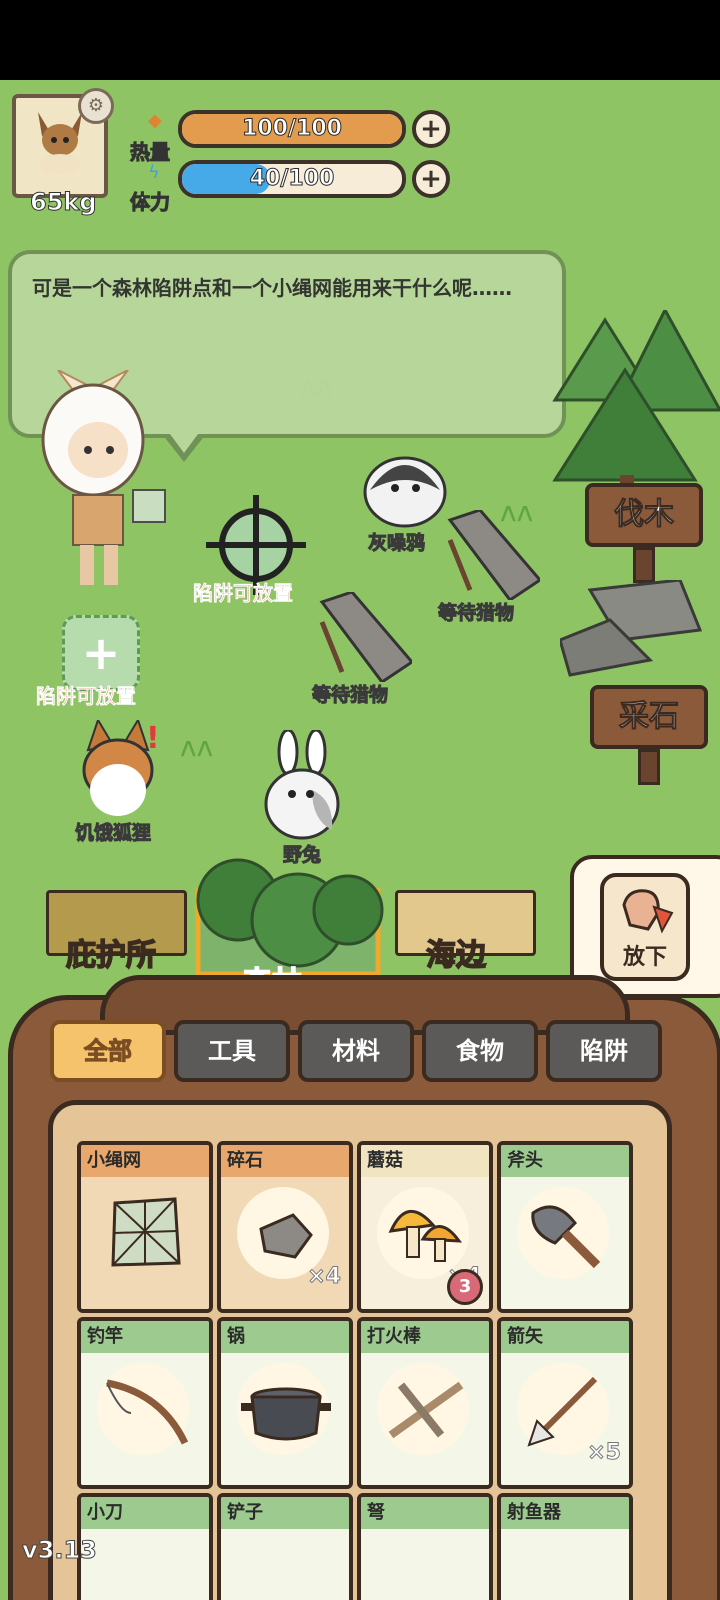 The width and height of the screenshot is (720, 1600). What do you see at coordinates (644, 957) in the screenshot?
I see `drop-button-label: 放下` at bounding box center [644, 957].